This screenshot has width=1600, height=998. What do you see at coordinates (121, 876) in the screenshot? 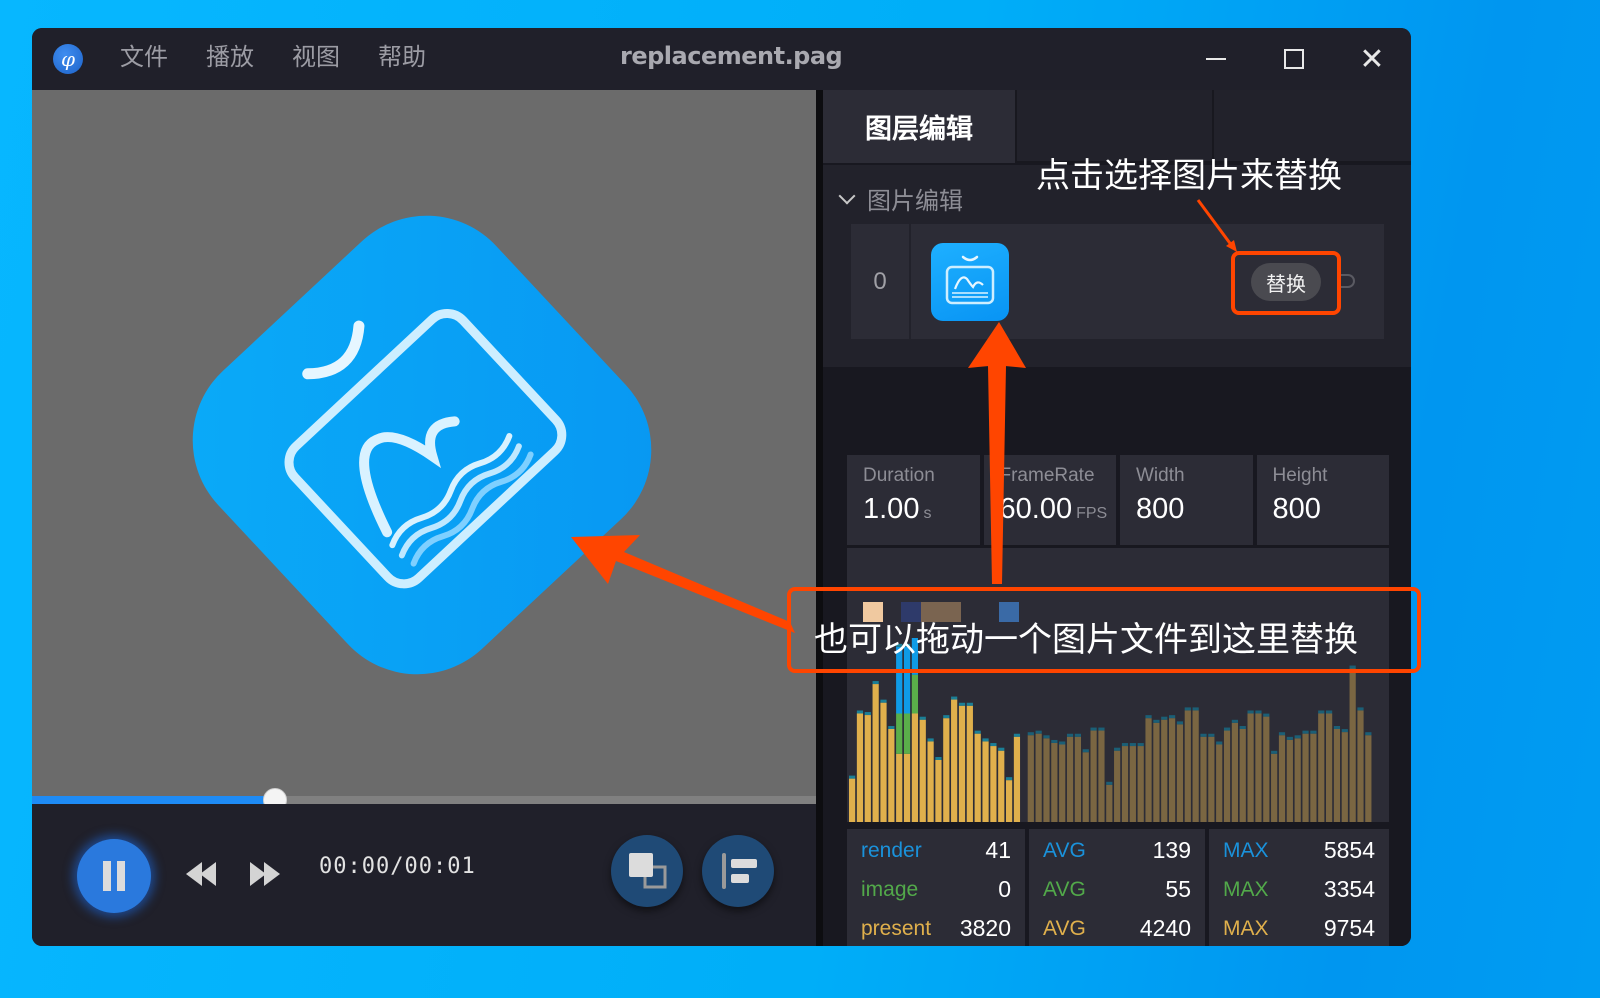
I see `pause-icon-bar` at bounding box center [121, 876].